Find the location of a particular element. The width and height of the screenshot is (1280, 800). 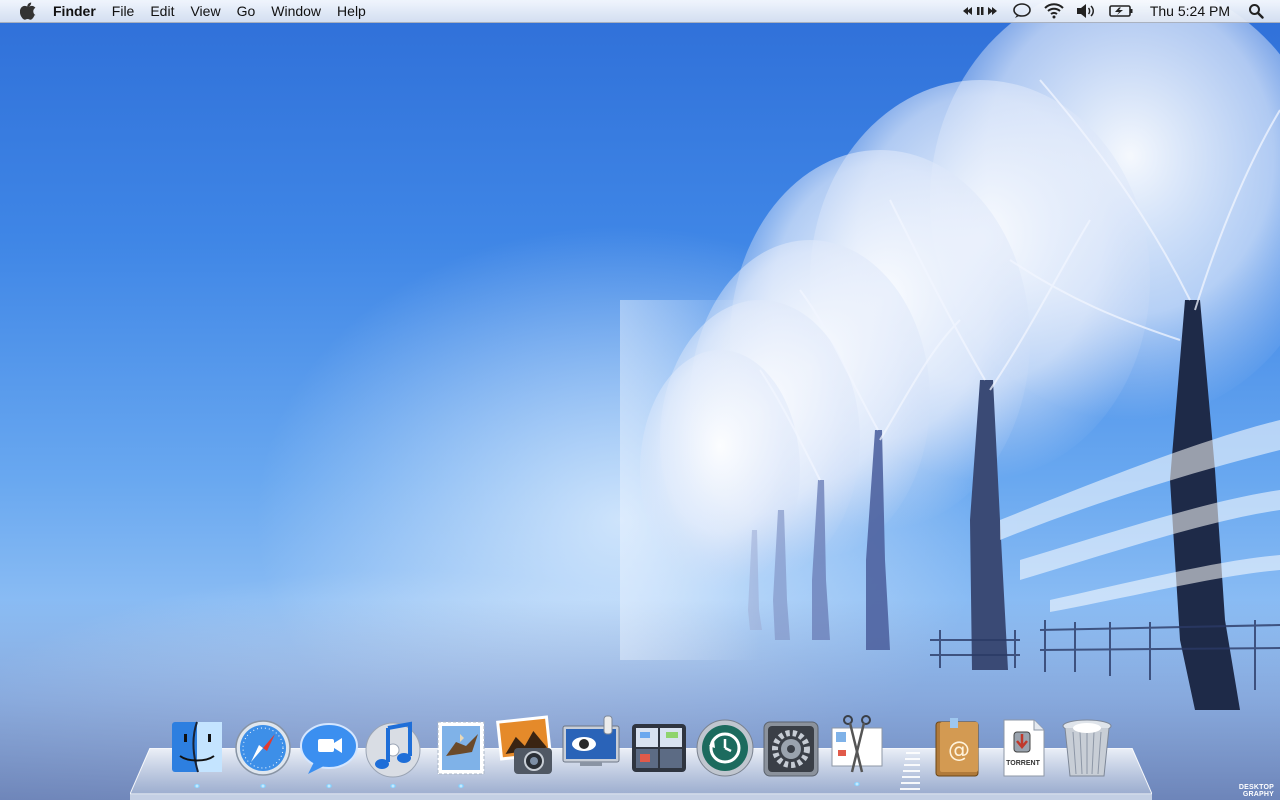

dock-item-safari is located at coordinates (263, 752).